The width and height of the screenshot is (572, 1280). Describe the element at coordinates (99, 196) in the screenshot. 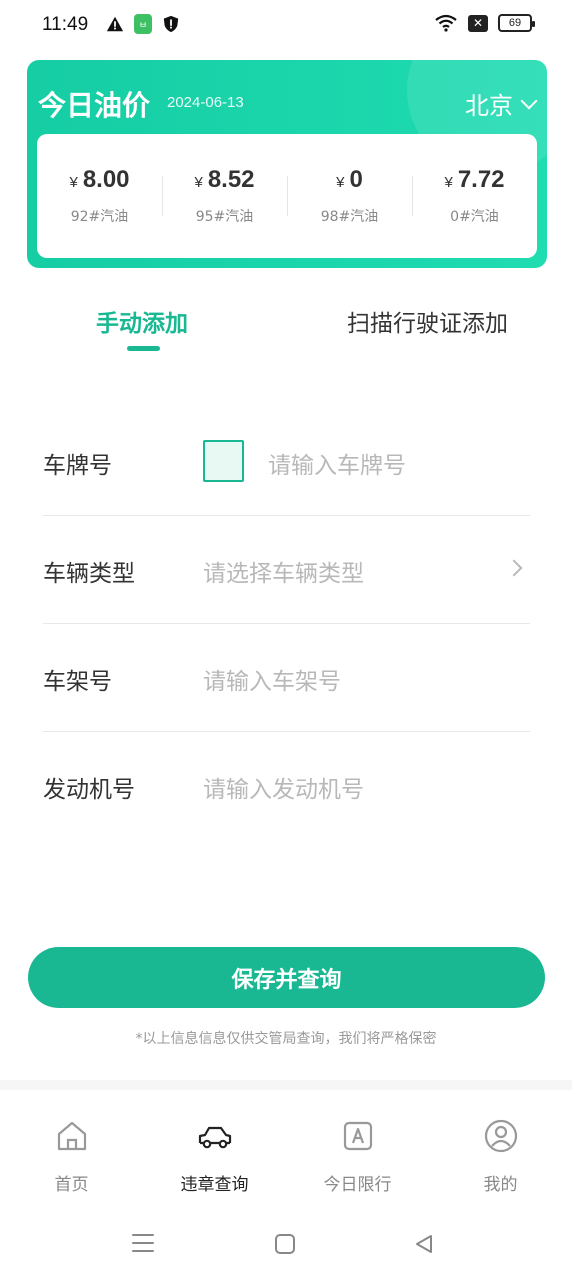

I see `oil-price-item: ¥8.00 92#汽油` at that location.